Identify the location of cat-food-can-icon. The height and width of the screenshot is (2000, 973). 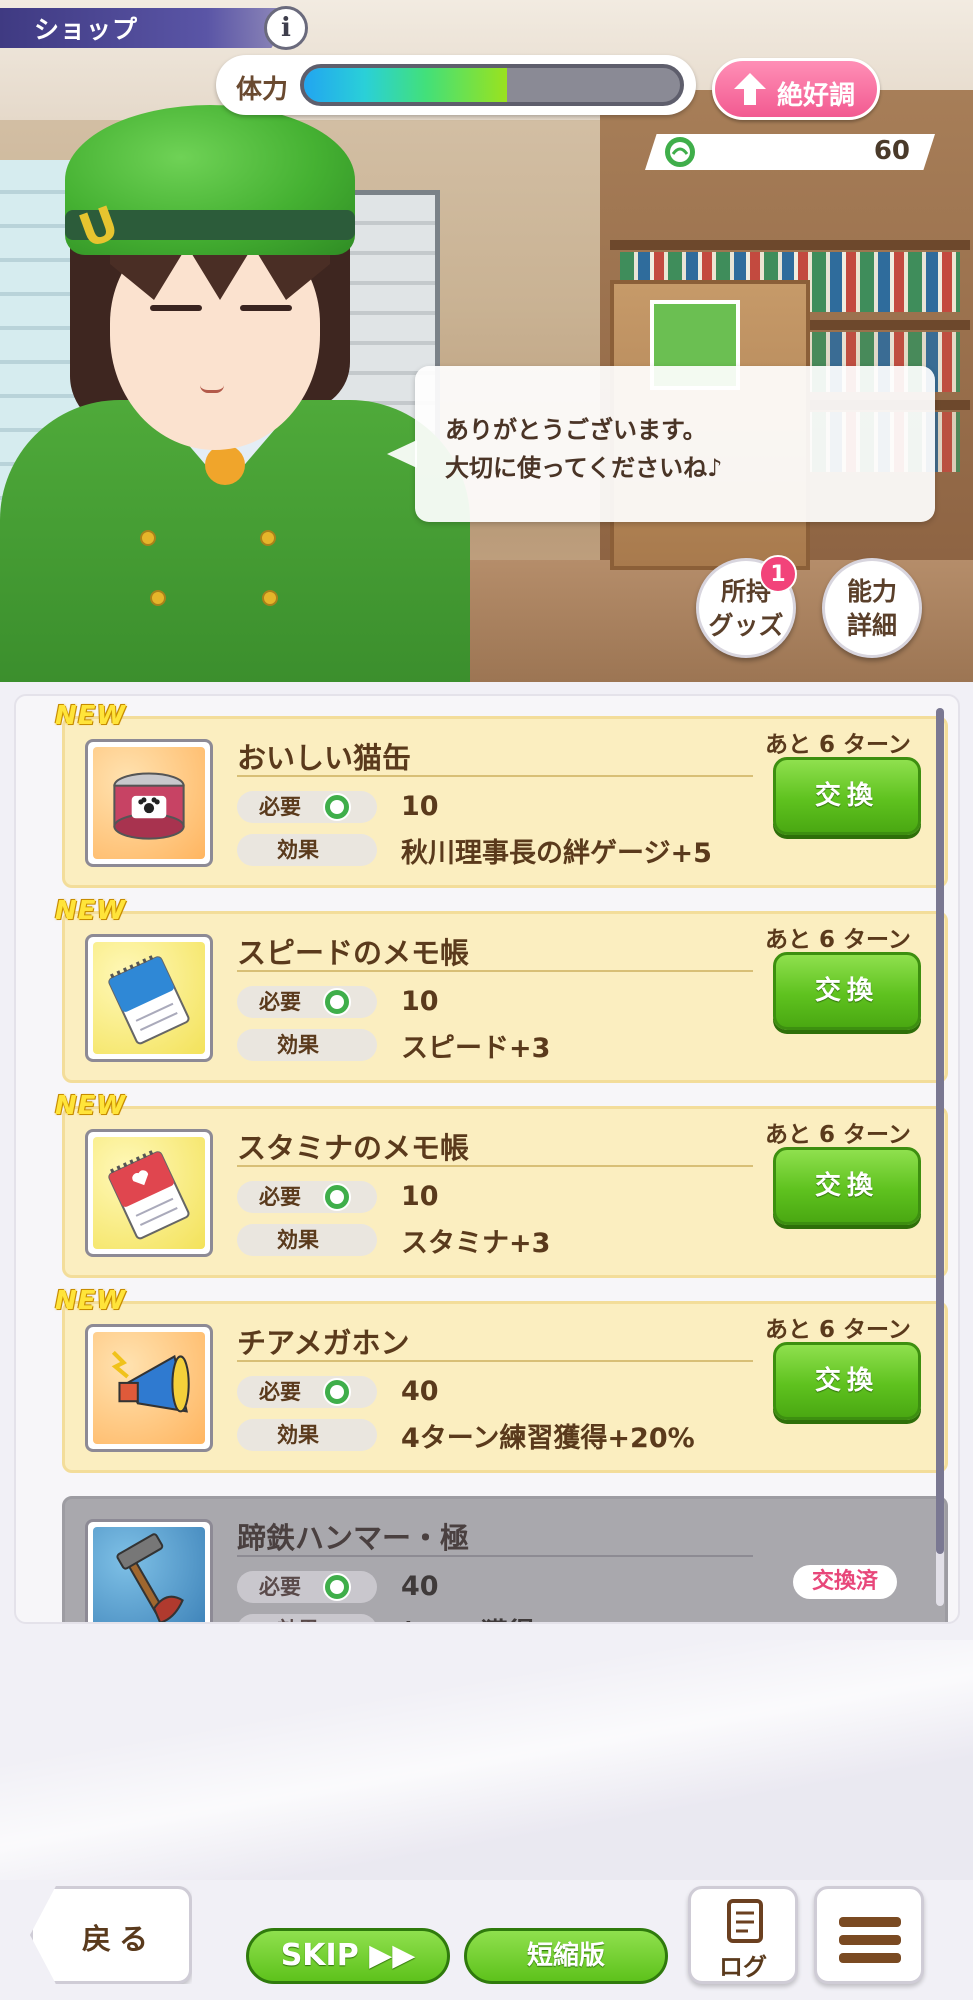
(149, 806).